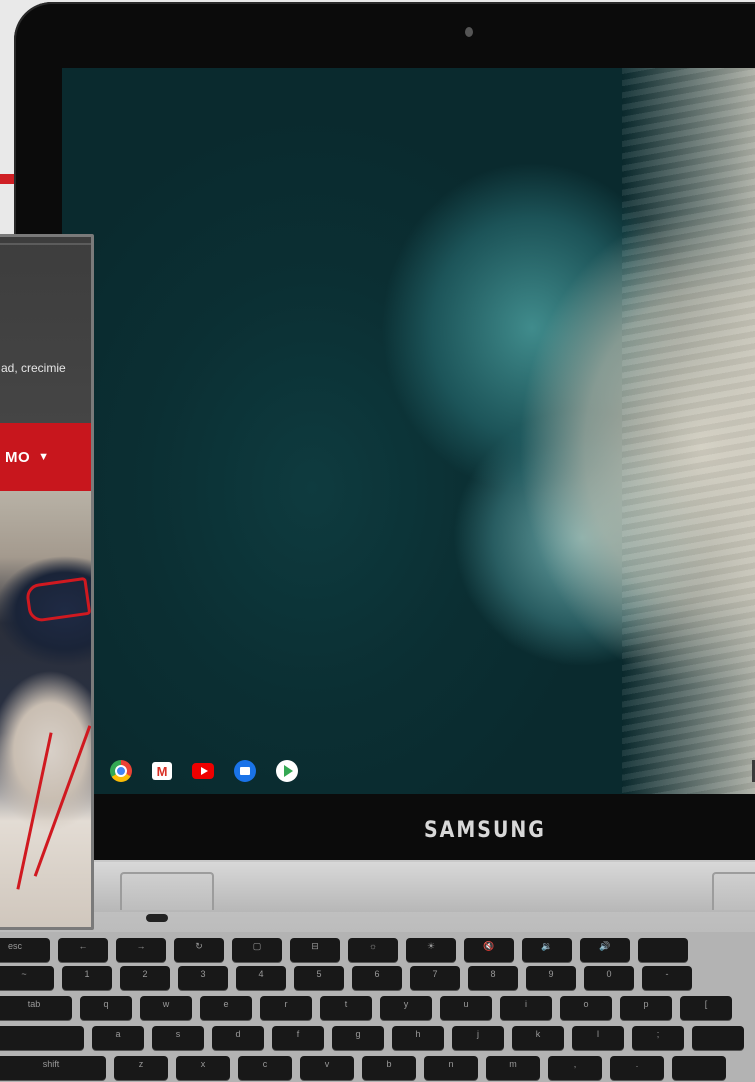  What do you see at coordinates (551, 978) in the screenshot?
I see `keyboard-key: 9` at bounding box center [551, 978].